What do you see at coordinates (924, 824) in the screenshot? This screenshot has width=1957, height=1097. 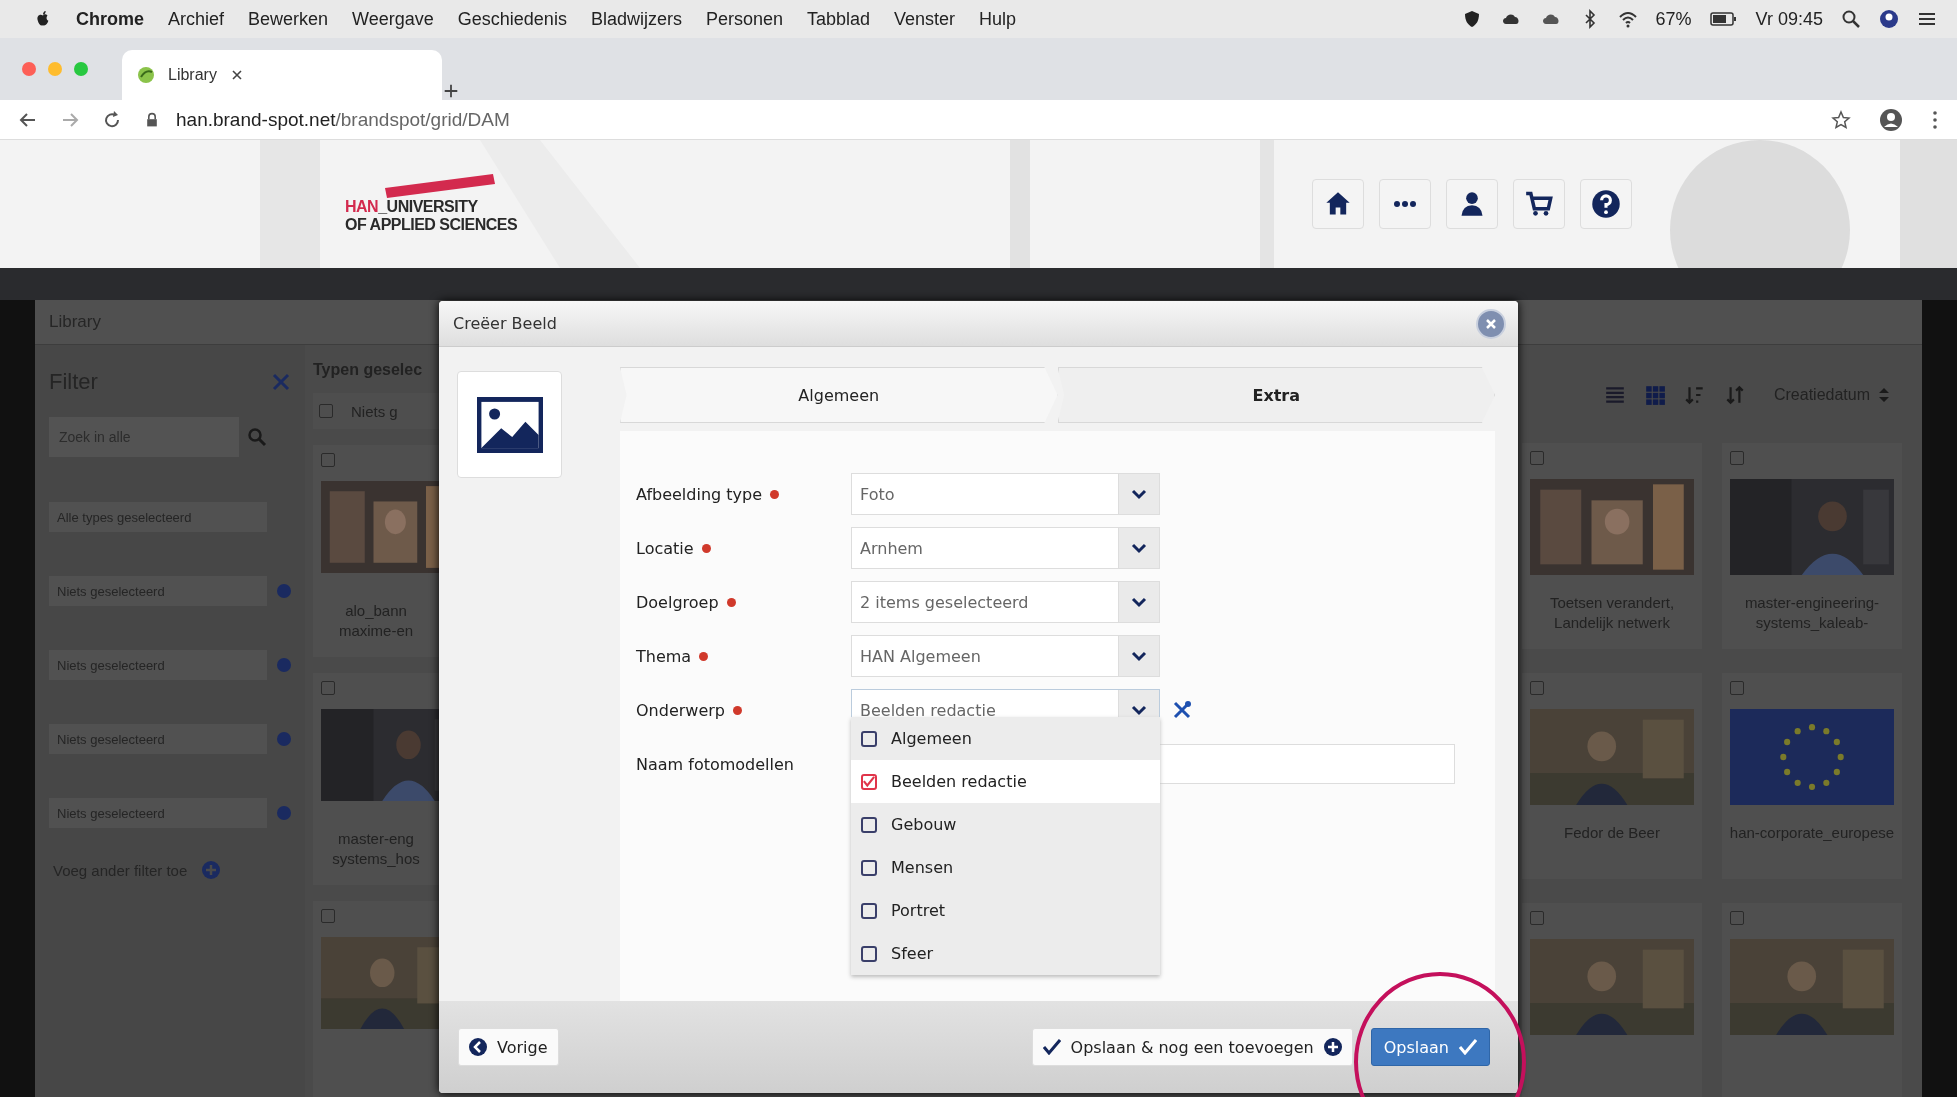 I see `option-label: Gebouw` at bounding box center [924, 824].